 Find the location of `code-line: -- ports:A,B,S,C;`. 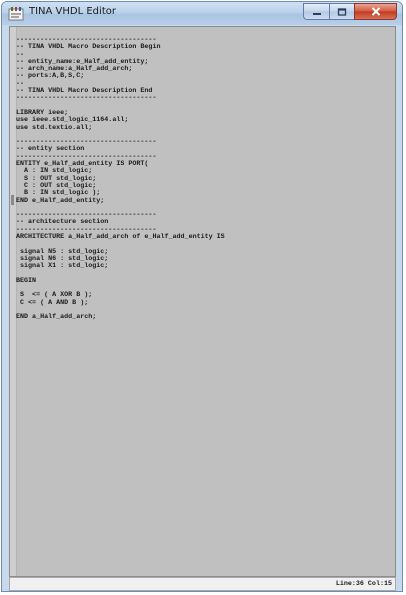

code-line: -- ports:A,B,S,C; is located at coordinates (50, 76).